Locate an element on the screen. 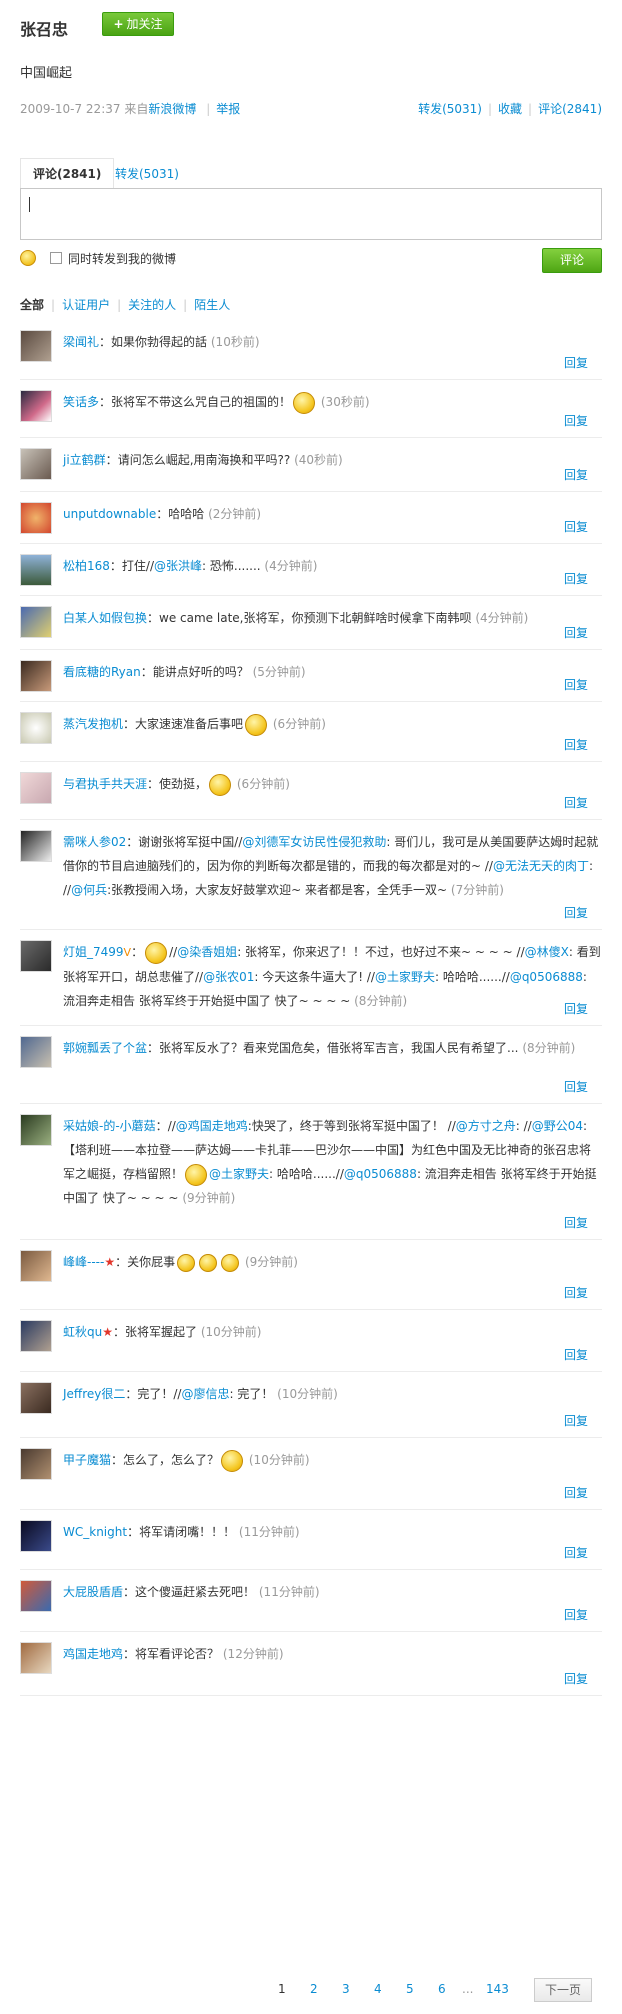 This screenshot has height=2014, width=622. commenter-name: 峰峰---- is located at coordinates (83, 1262).